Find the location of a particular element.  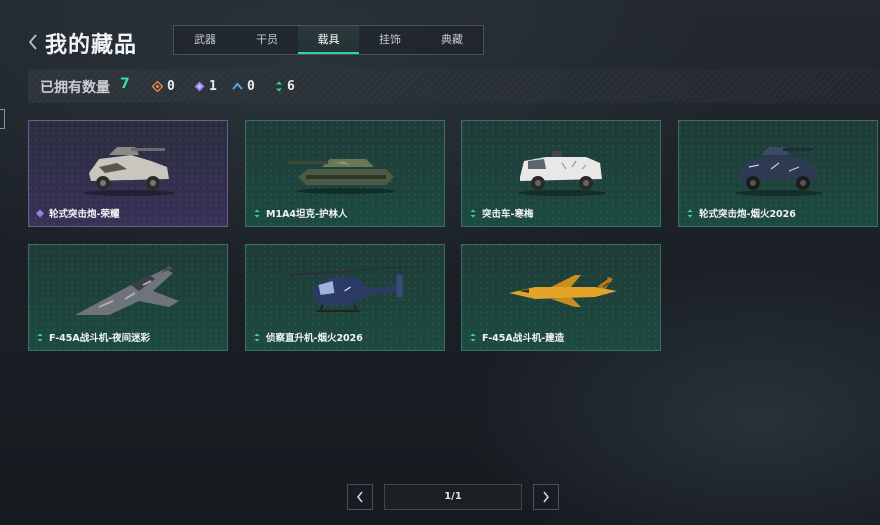

tab-weapons: 武器 is located at coordinates (205, 40).